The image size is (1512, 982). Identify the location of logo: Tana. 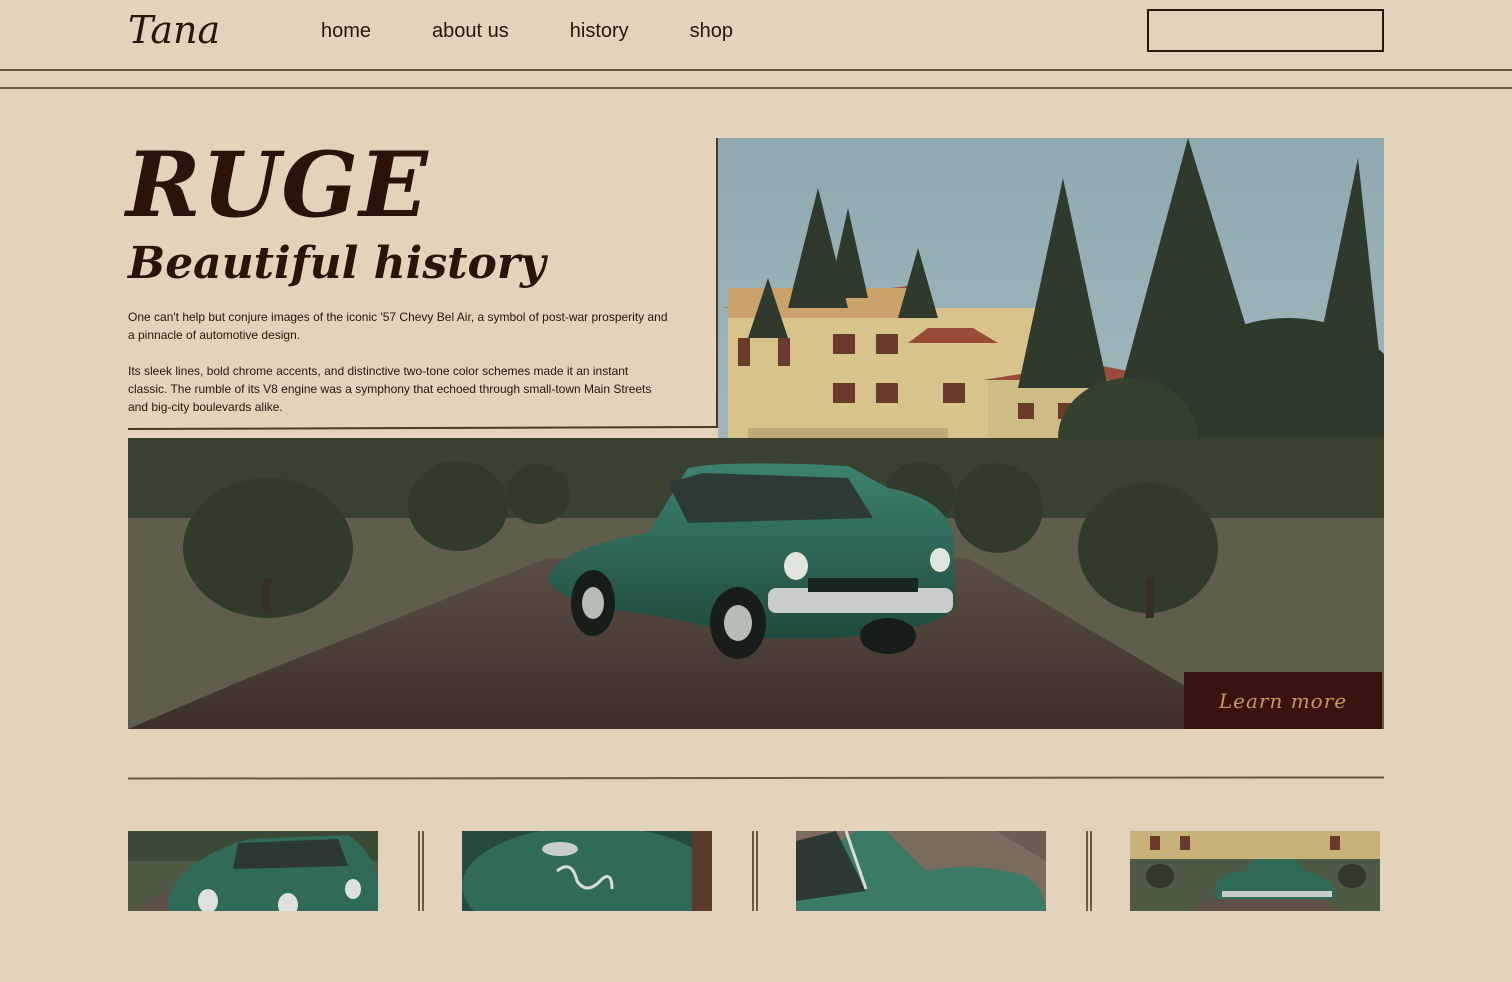
(174, 30).